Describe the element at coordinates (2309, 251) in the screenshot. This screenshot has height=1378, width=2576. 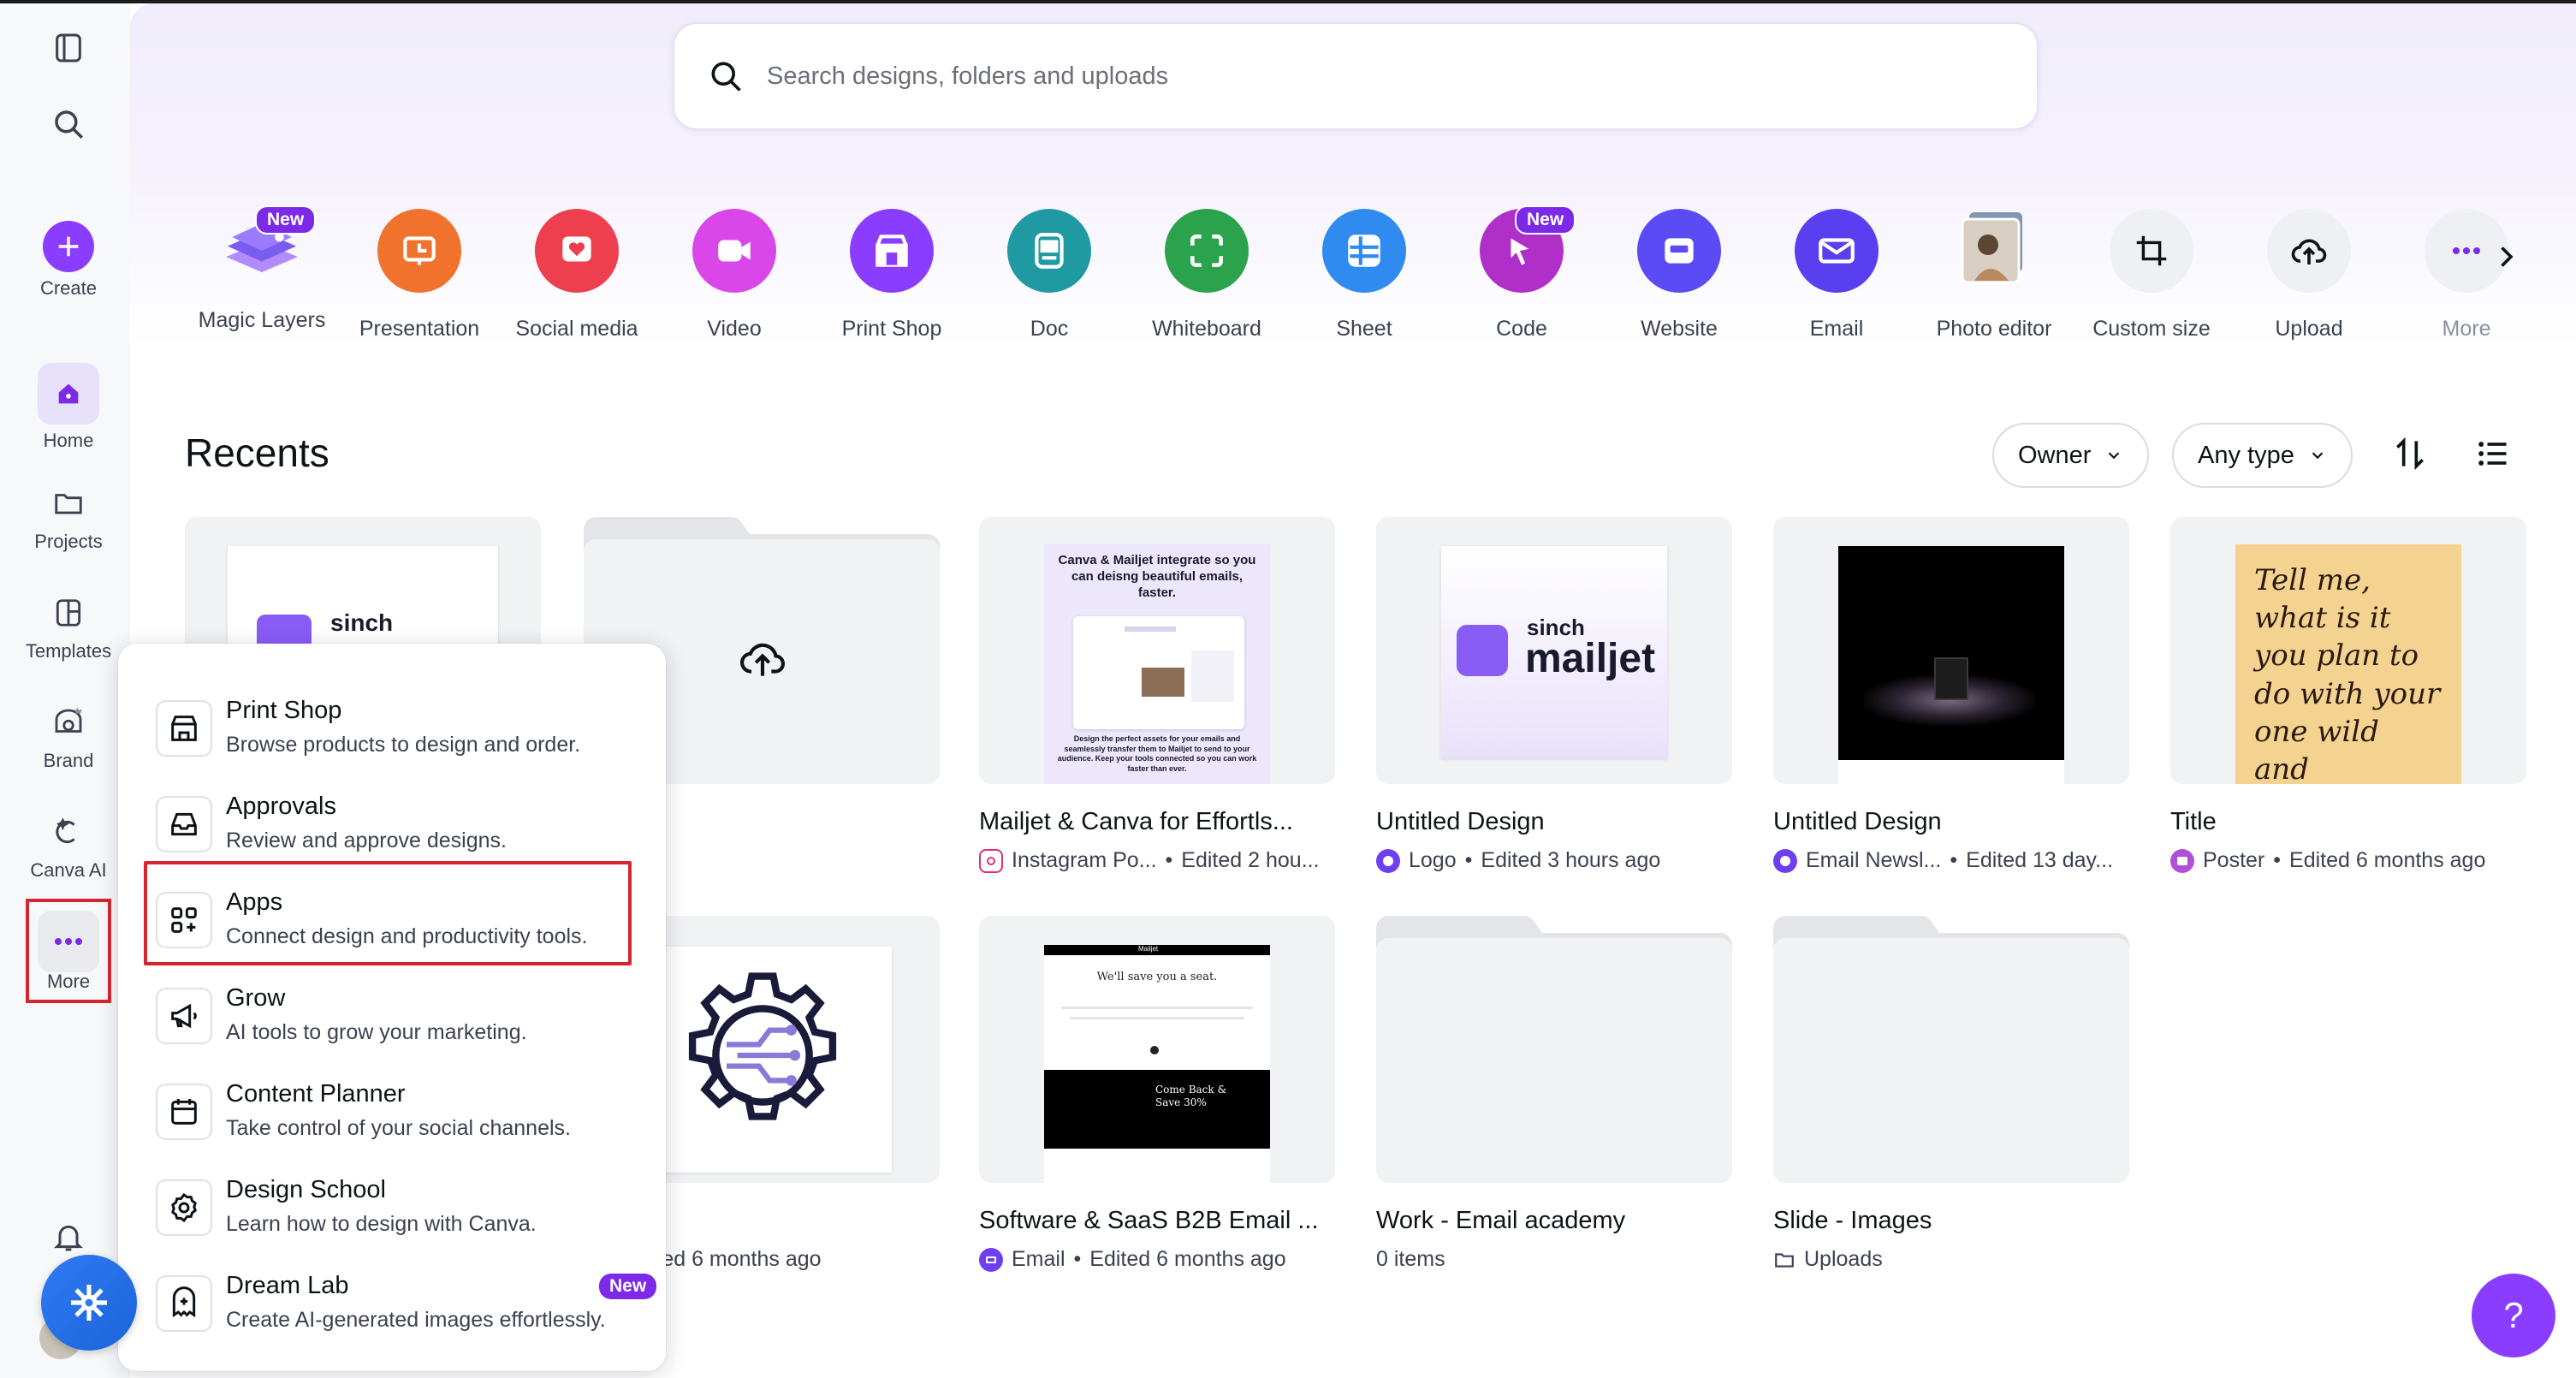
I see `cloud-upload-icon` at that location.